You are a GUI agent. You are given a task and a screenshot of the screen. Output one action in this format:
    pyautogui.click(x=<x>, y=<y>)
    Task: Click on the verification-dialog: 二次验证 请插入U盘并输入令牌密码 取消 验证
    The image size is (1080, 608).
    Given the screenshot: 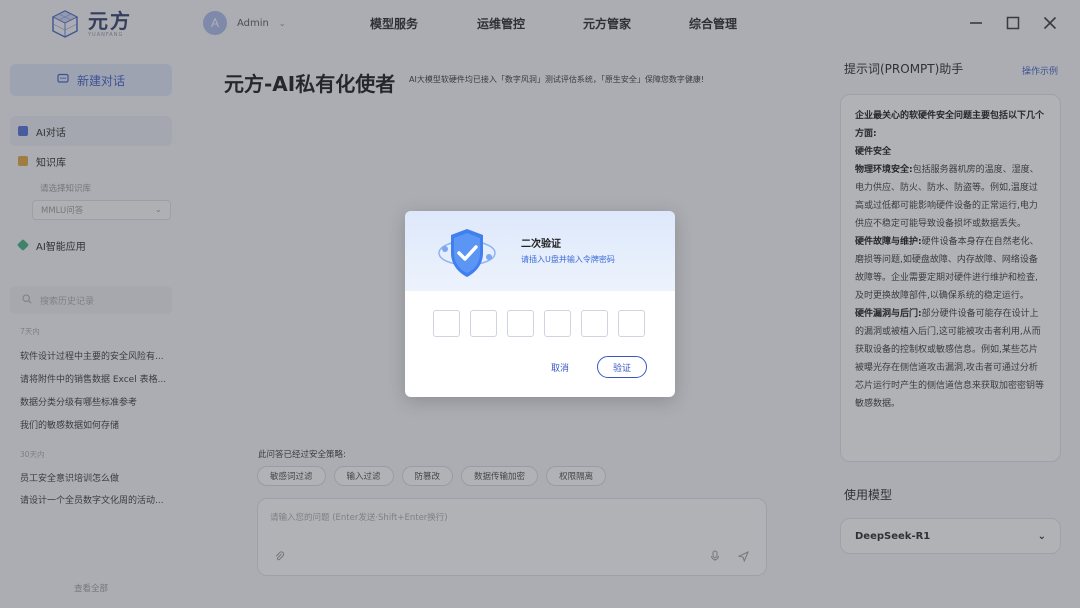 What is the action you would take?
    pyautogui.click(x=540, y=304)
    